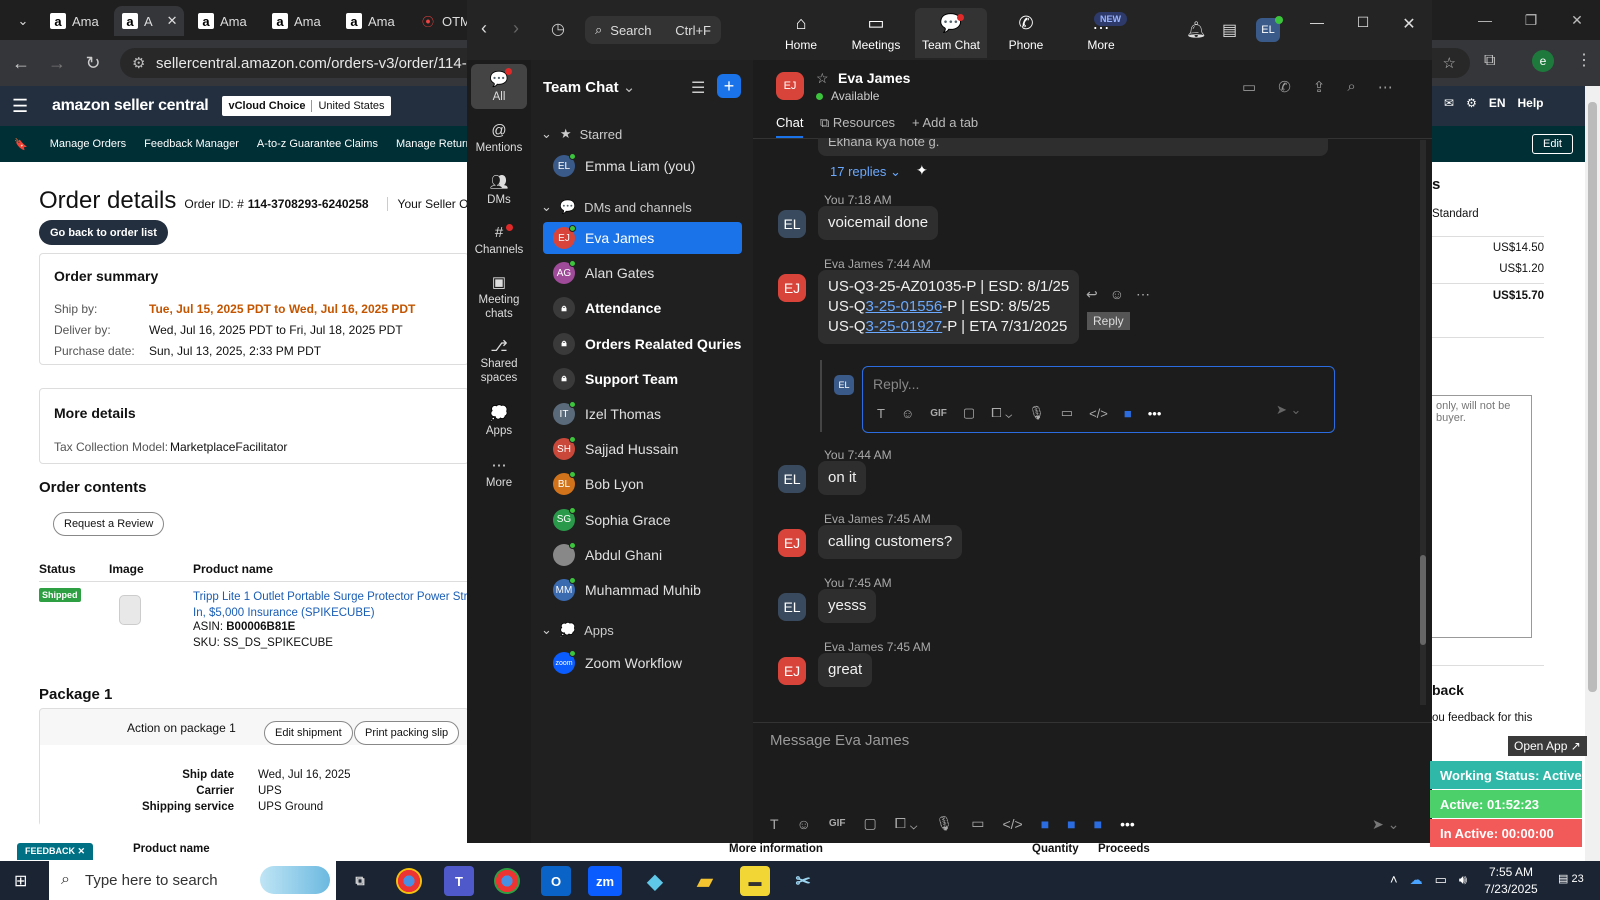 Image resolution: width=1600 pixels, height=900 pixels. Describe the element at coordinates (945, 122) in the screenshot. I see `add-tab: + Add a tab` at that location.